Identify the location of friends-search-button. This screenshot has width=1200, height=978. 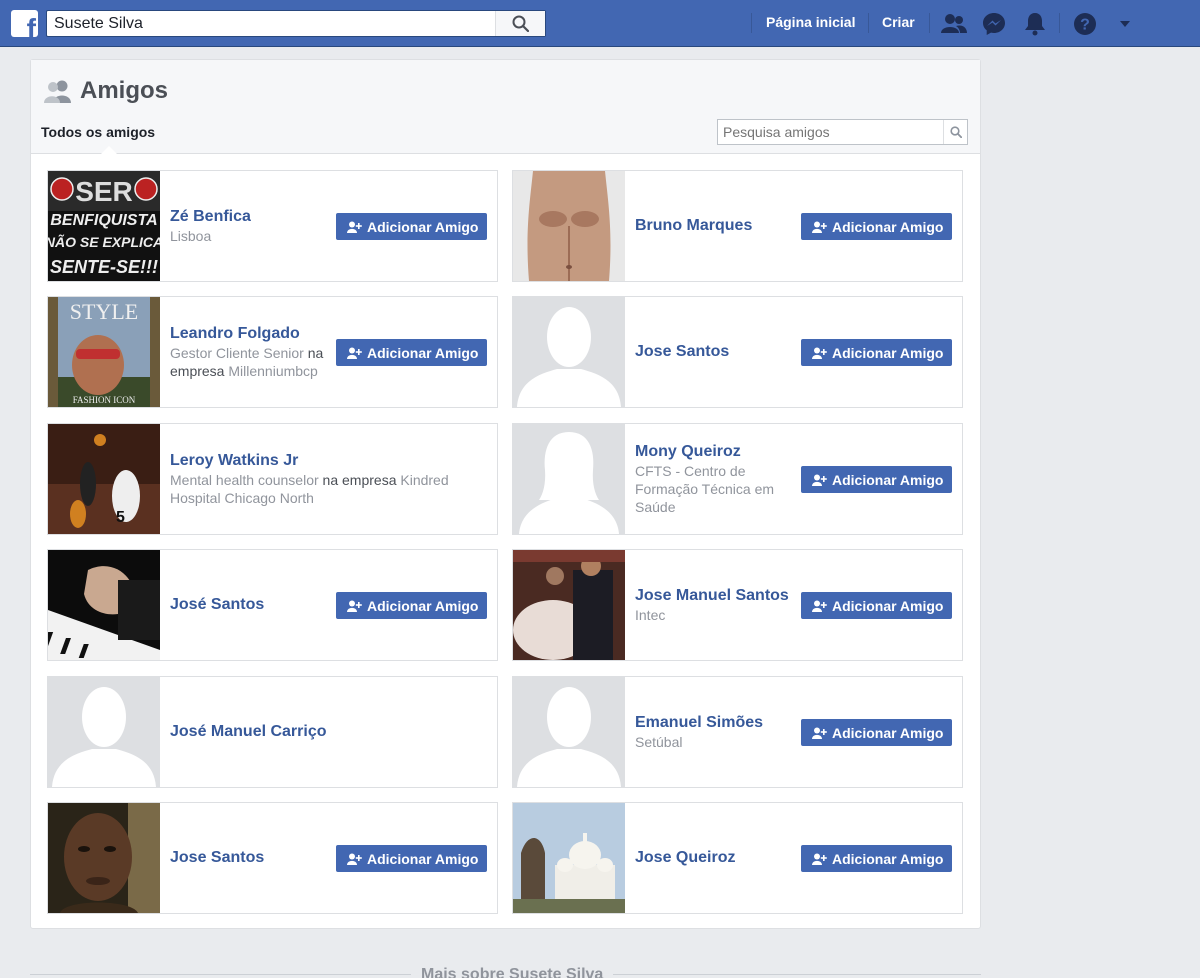
(955, 132).